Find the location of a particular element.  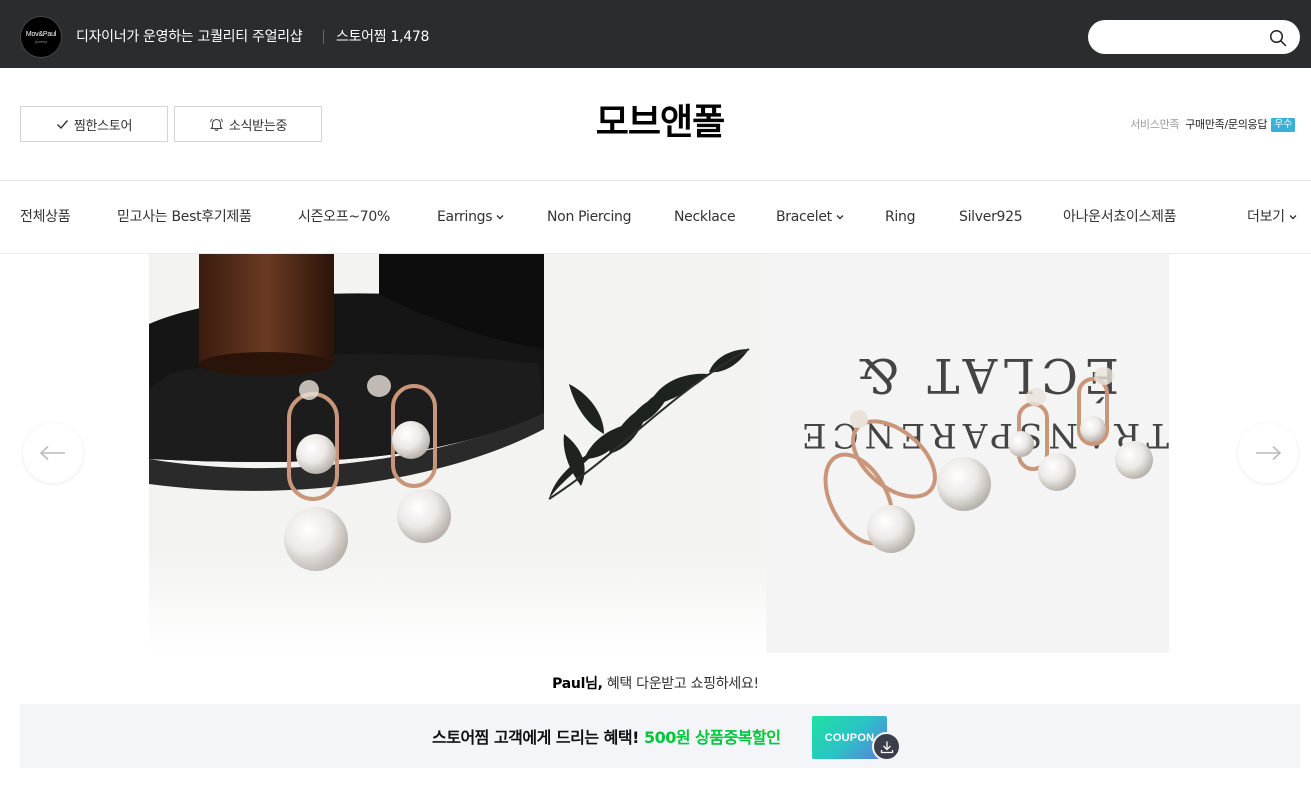

nav-item-label: Silver925 is located at coordinates (991, 217).